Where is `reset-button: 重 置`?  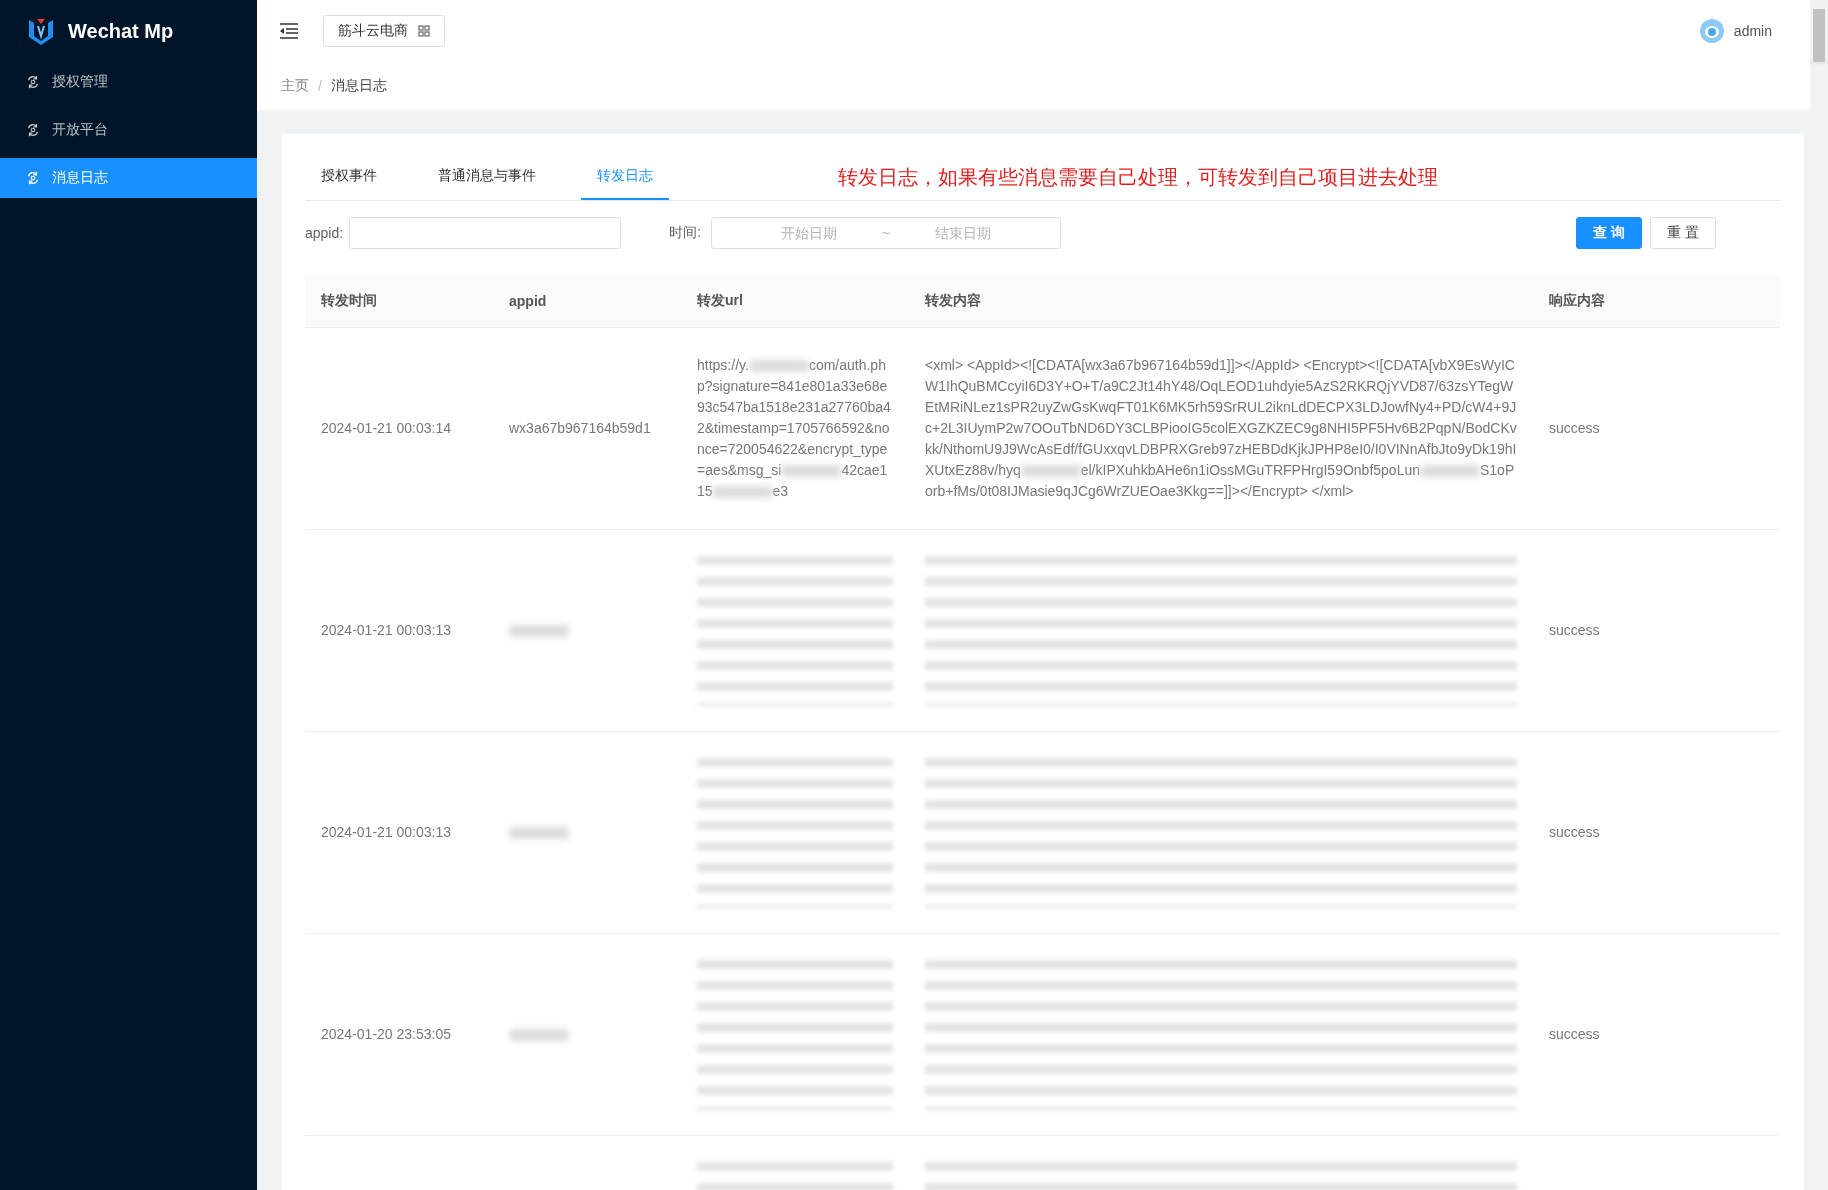
reset-button: 重 置 is located at coordinates (1683, 233).